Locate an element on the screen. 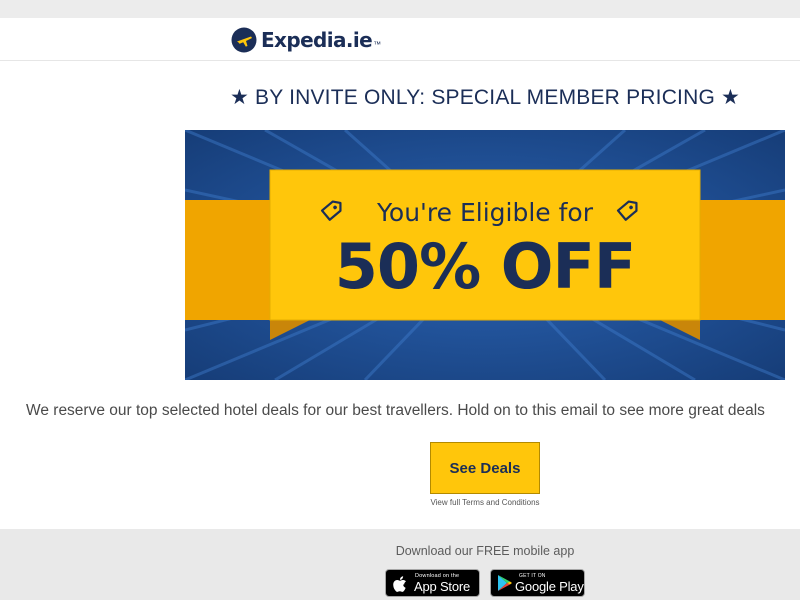  expedia-logo: Expedia.ie ™ is located at coordinates (306, 40).